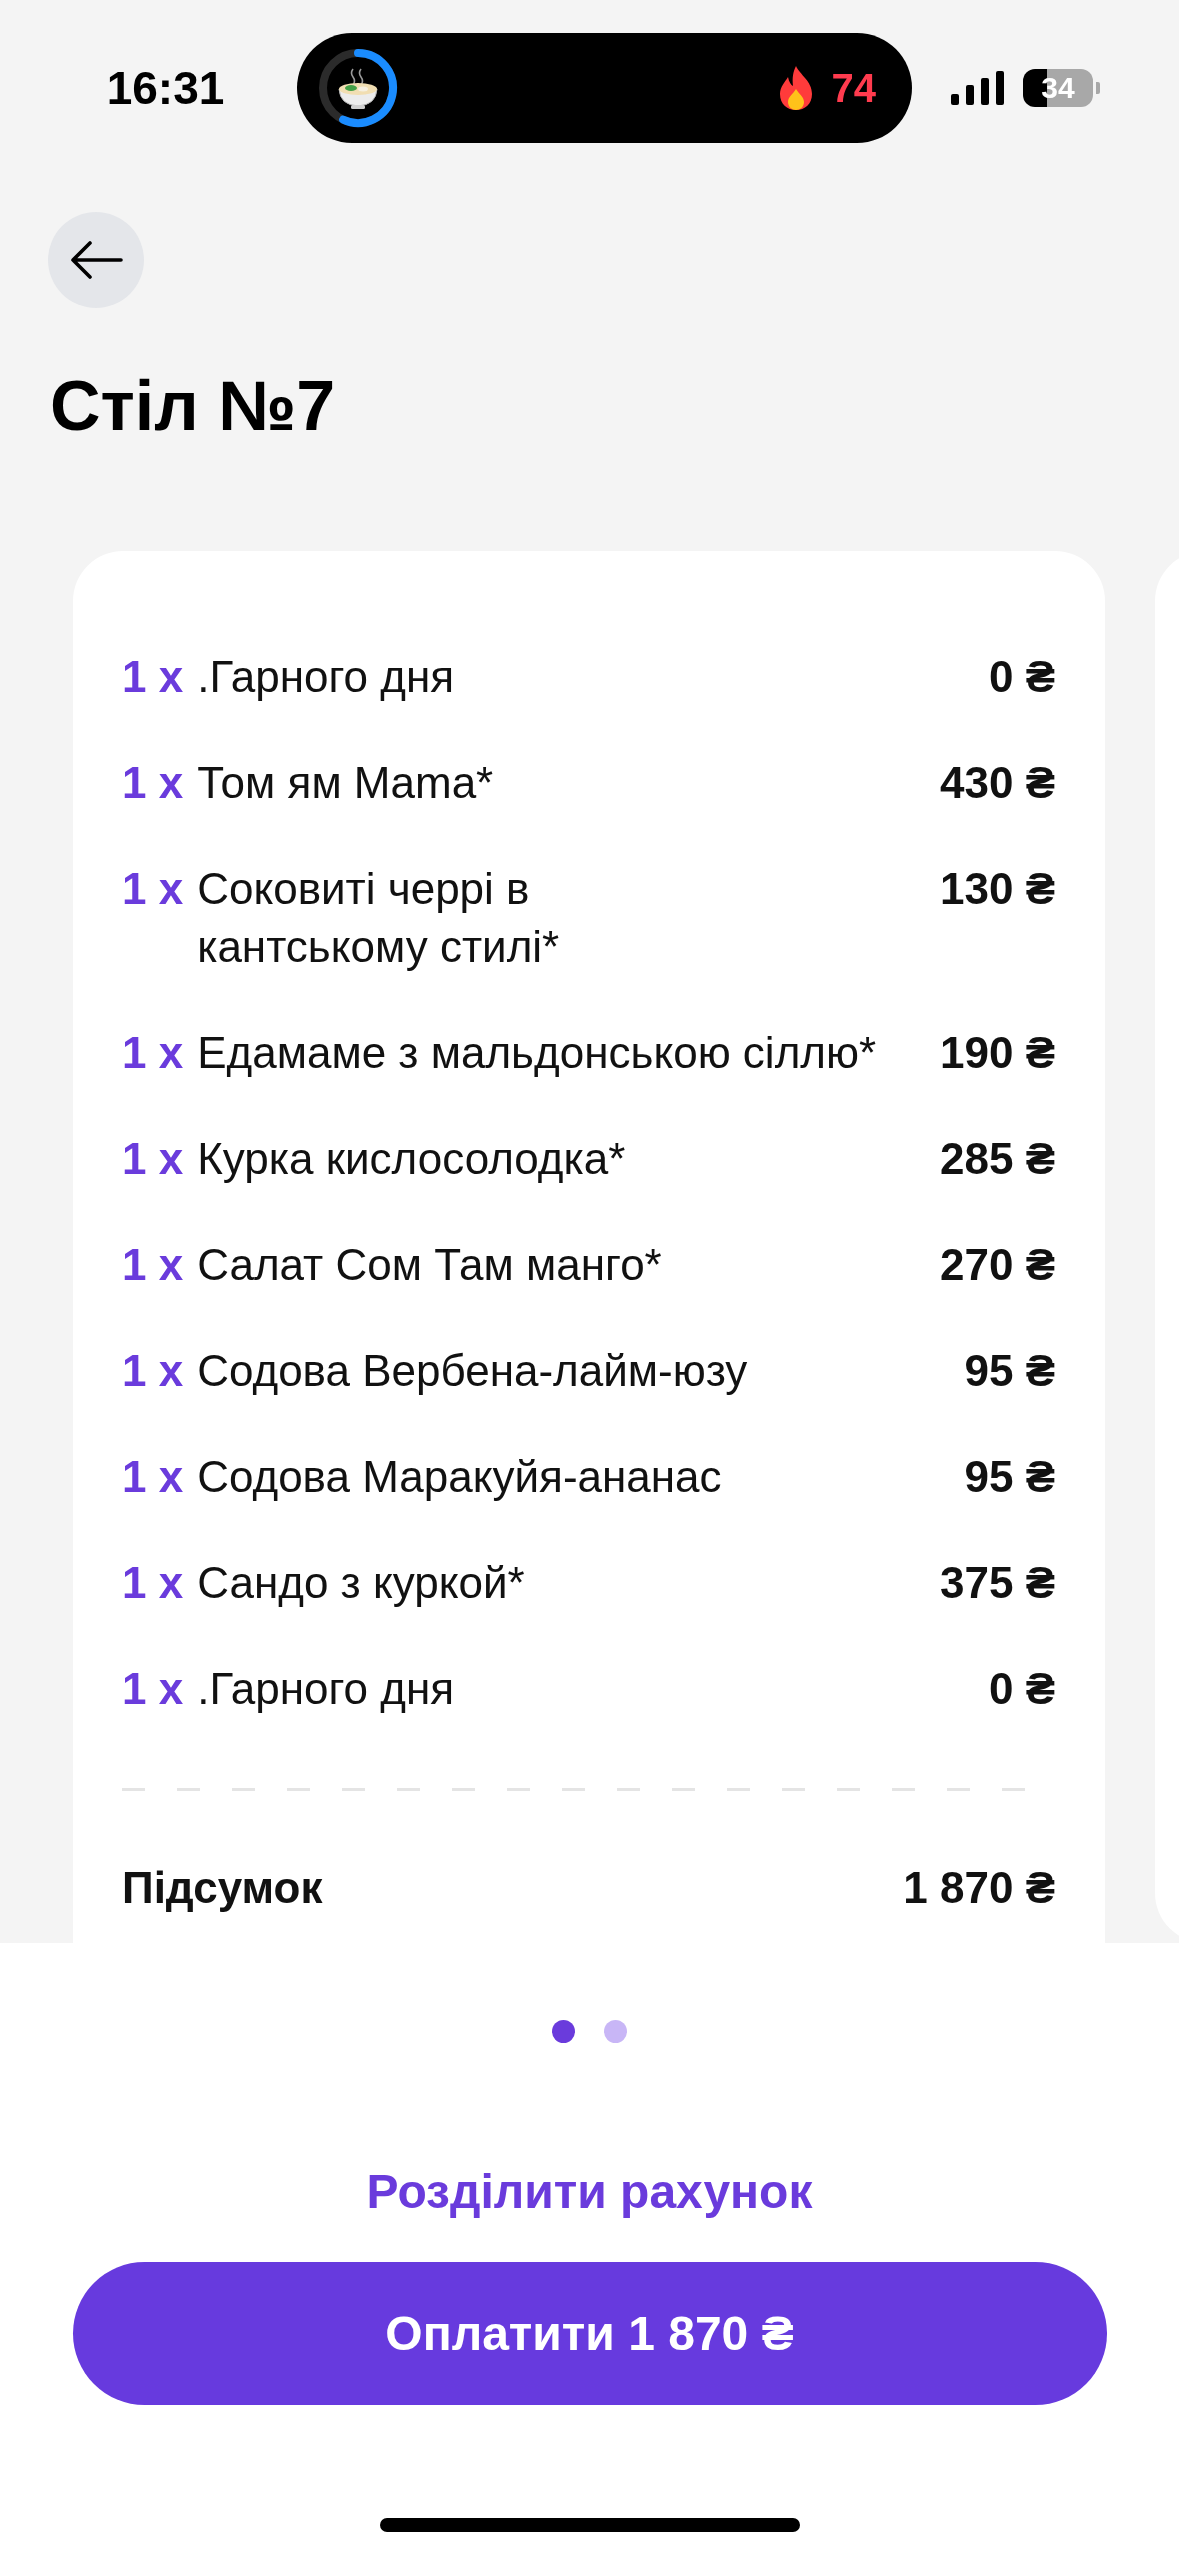  What do you see at coordinates (472, 1371) in the screenshot?
I see `item-name: Содова Вербена-лайм-юзу` at bounding box center [472, 1371].